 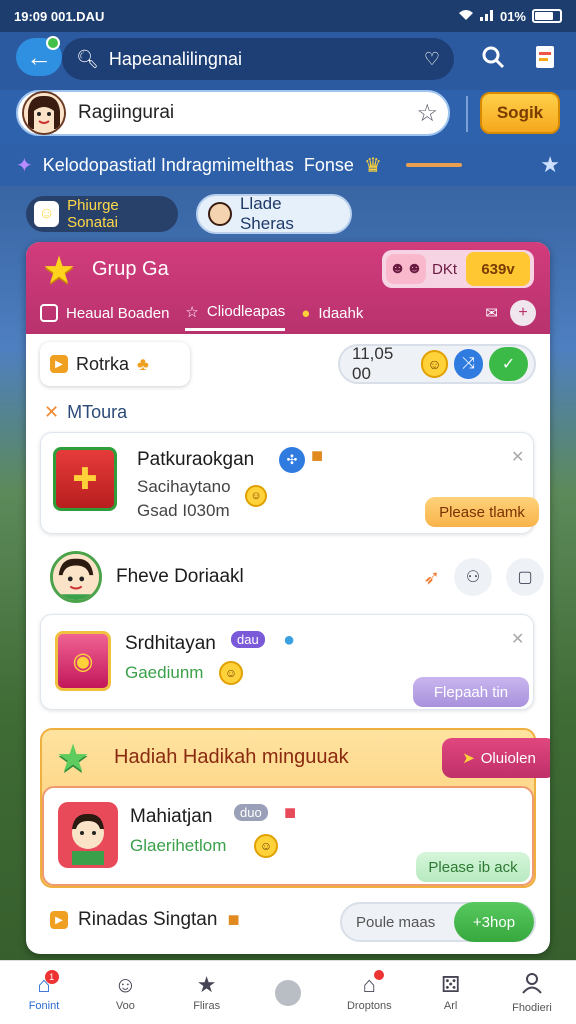 What do you see at coordinates (292, 460) in the screenshot?
I see `badge-icon: ✣` at bounding box center [292, 460].